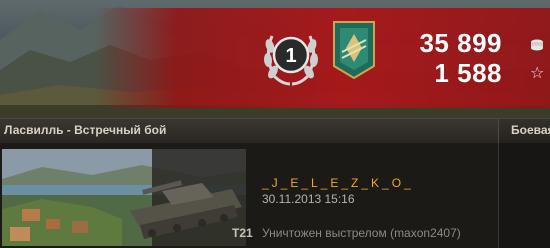 The width and height of the screenshot is (550, 248). Describe the element at coordinates (537, 73) in the screenshot. I see `free-xp-star-icon: ☆` at that location.